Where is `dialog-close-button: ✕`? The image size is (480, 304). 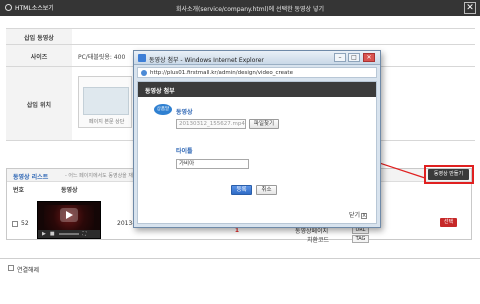
dialog-close-button: ✕ is located at coordinates (369, 57).